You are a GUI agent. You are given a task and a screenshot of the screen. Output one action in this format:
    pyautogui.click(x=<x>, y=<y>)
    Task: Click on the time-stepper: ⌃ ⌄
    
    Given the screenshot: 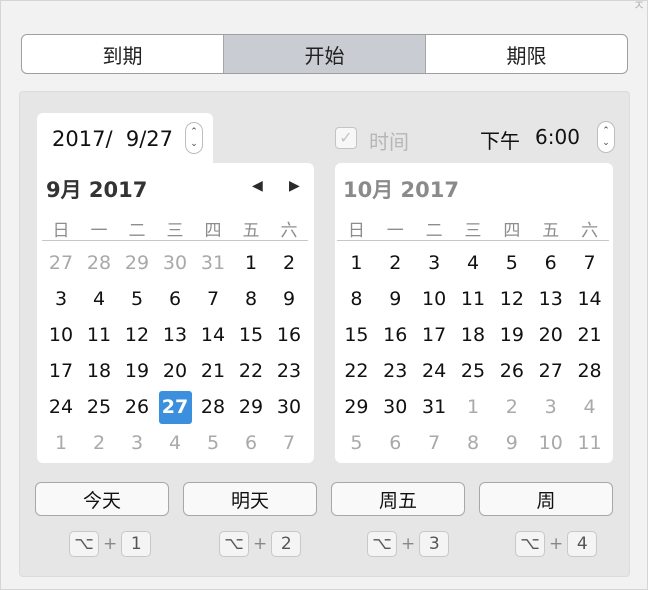 What is the action you would take?
    pyautogui.click(x=606, y=137)
    